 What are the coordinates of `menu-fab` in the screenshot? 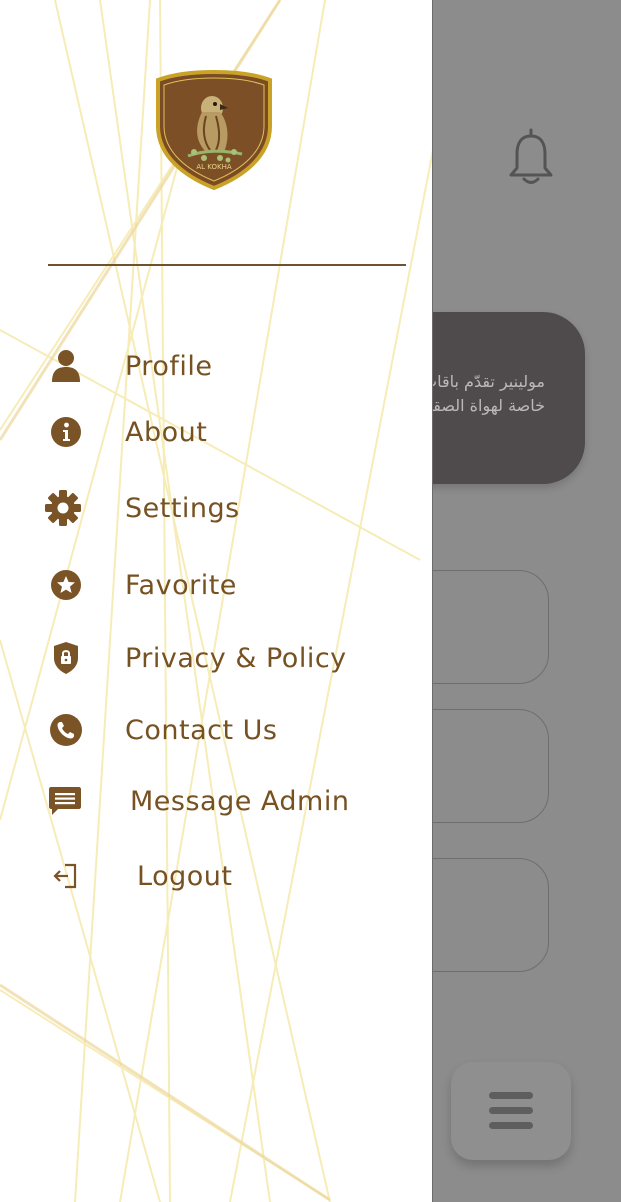 It's located at (511, 1111).